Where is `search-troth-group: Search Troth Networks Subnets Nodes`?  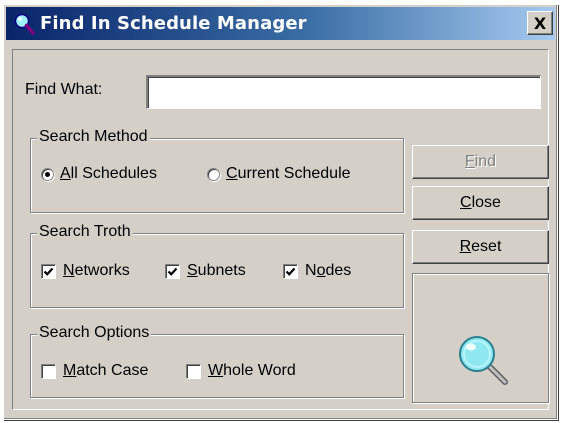
search-troth-group: Search Troth Networks Subnets Nodes is located at coordinates (217, 265).